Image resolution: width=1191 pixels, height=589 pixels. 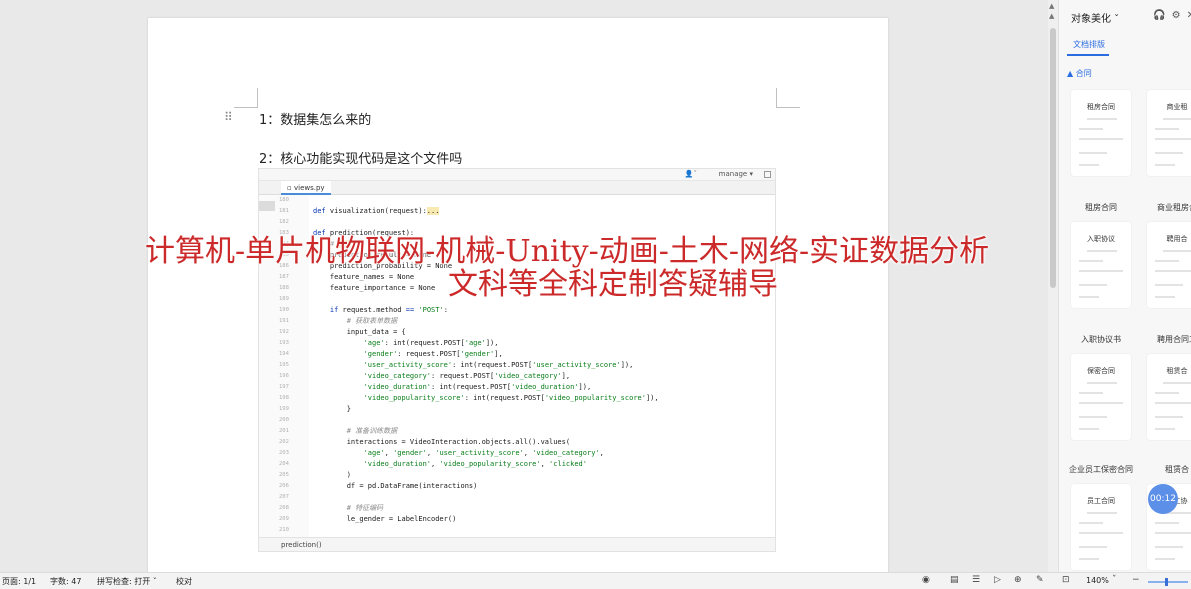 I want to click on page-count: 页面: 1/1, so click(x=19, y=581).